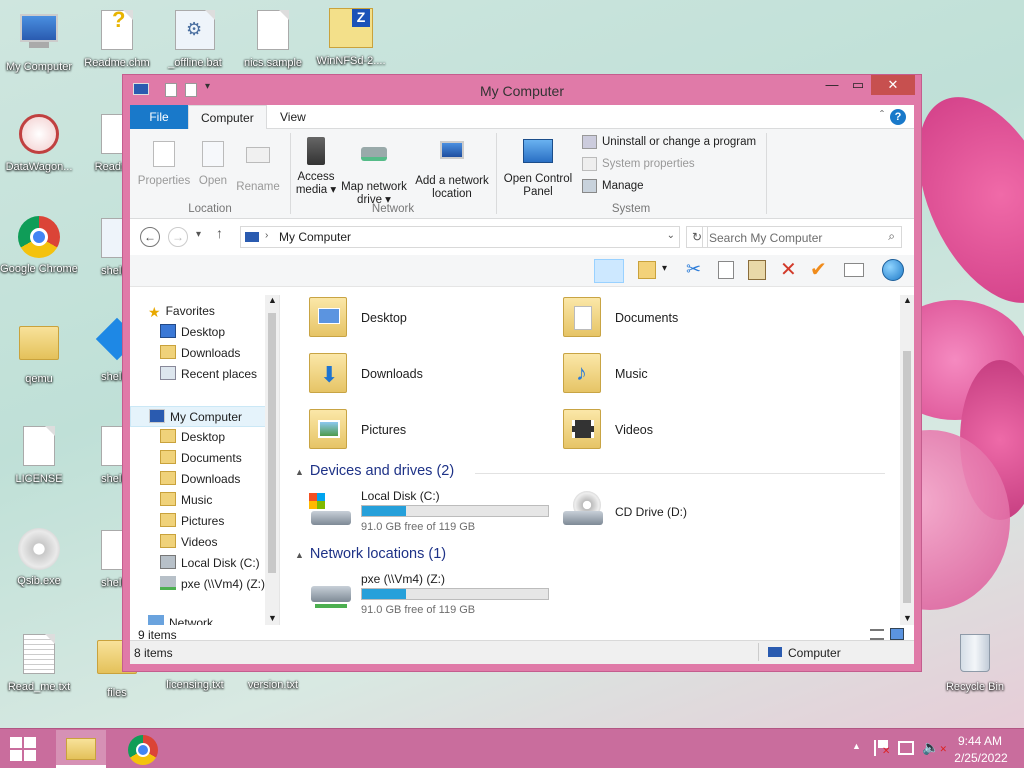 The height and width of the screenshot is (768, 1024). Describe the element at coordinates (854, 270) in the screenshot. I see `properties-small-icon` at that location.